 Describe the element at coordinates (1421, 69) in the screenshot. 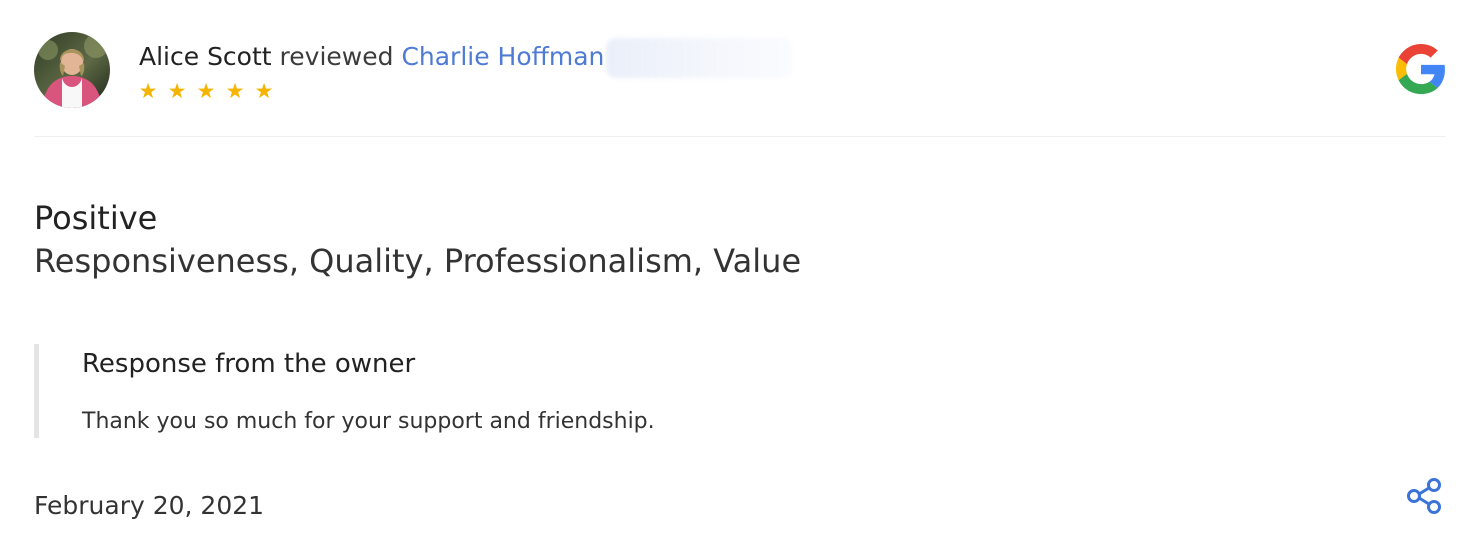

I see `google-logo-icon` at that location.